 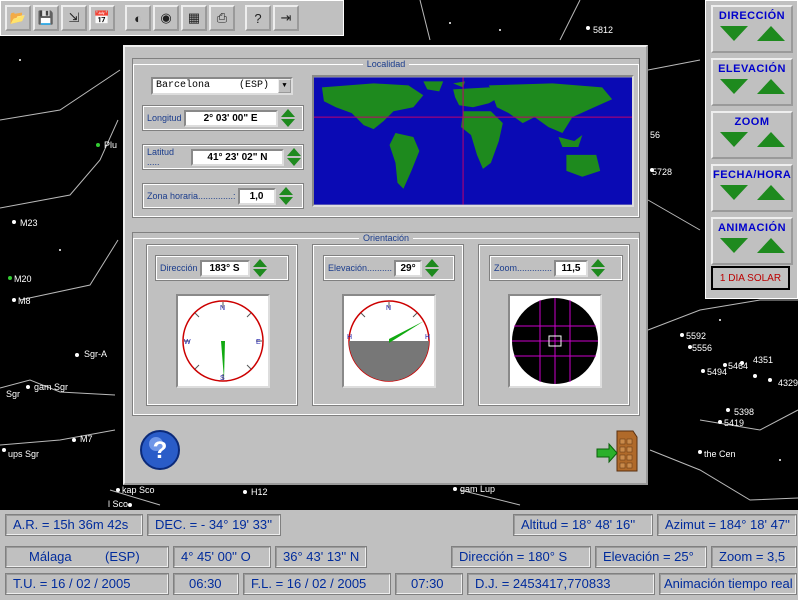 I want to click on elevation-field: Elevación.......... 29°, so click(x=389, y=268).